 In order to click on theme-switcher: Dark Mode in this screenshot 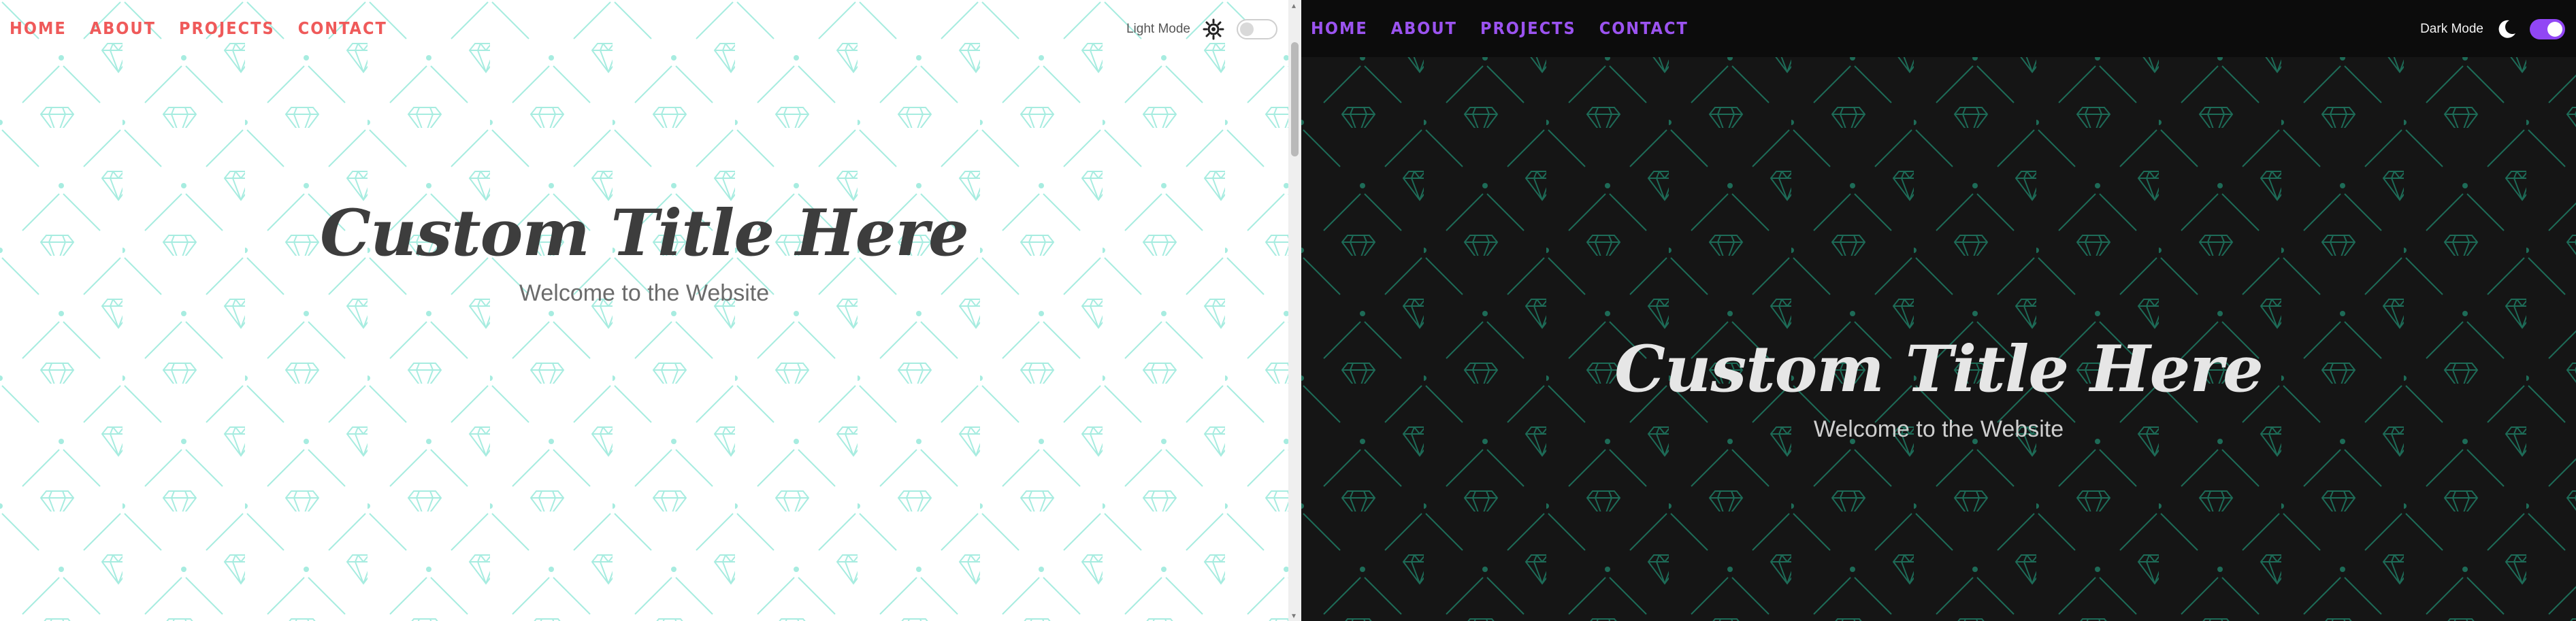, I will do `click(2492, 29)`.